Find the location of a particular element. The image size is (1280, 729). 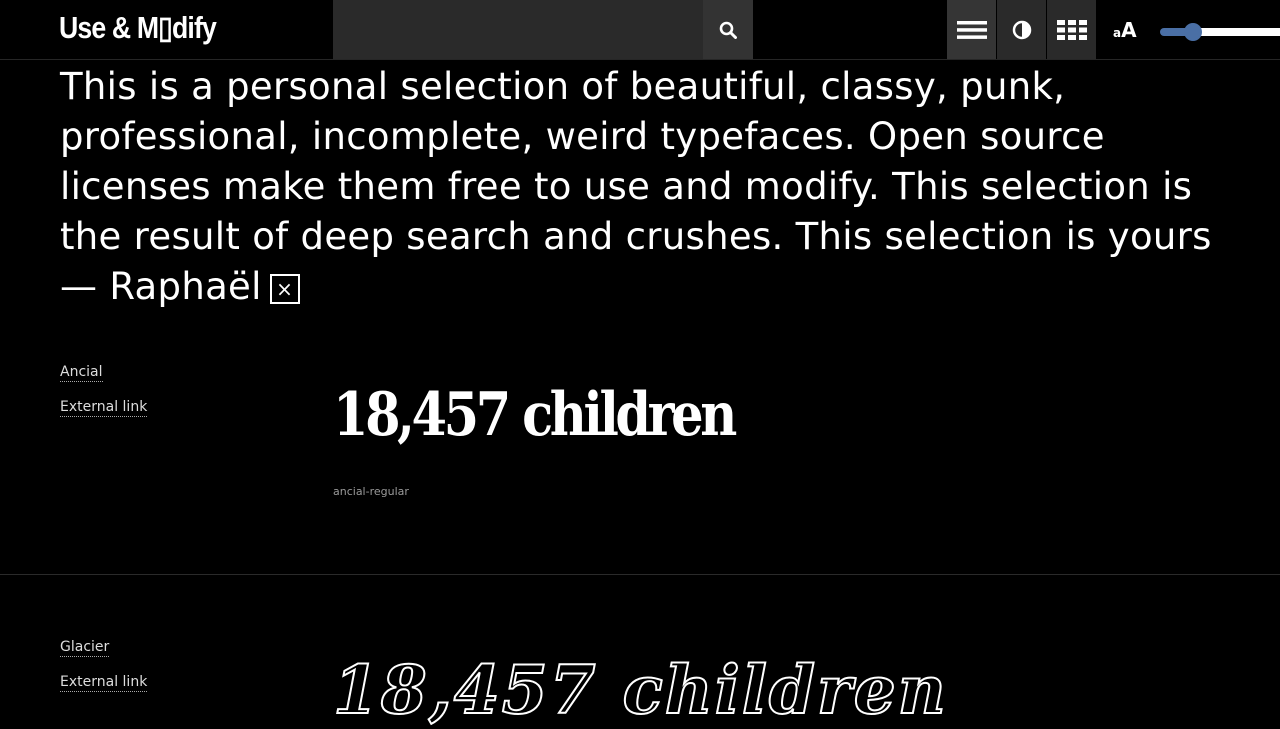

search-button is located at coordinates (728, 29).